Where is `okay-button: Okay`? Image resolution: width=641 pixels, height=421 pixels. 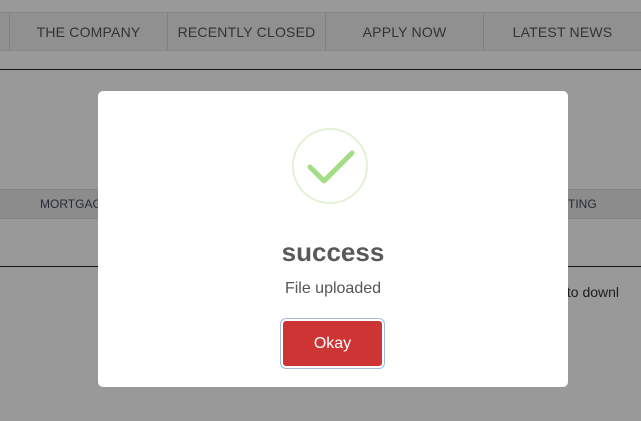
okay-button: Okay is located at coordinates (332, 343).